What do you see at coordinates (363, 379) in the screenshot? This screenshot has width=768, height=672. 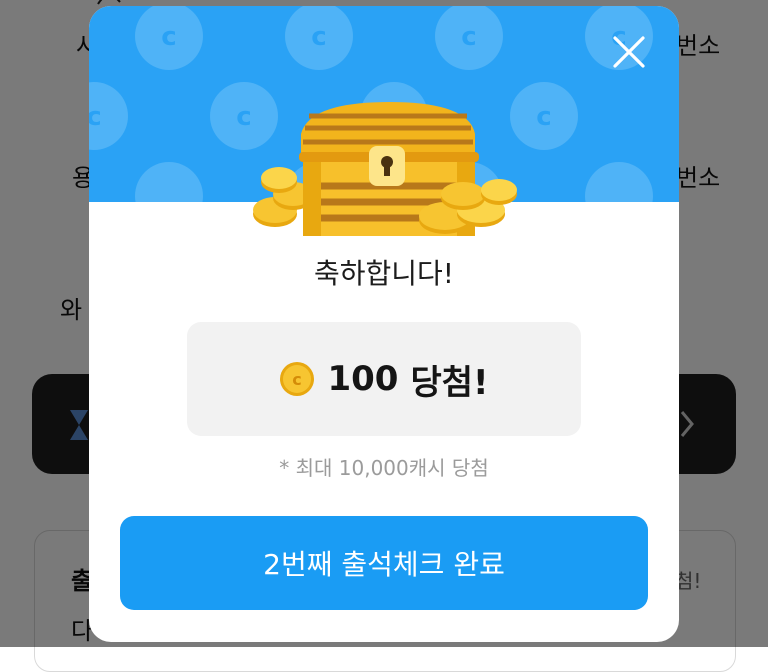 I see `prize-amount: 100` at bounding box center [363, 379].